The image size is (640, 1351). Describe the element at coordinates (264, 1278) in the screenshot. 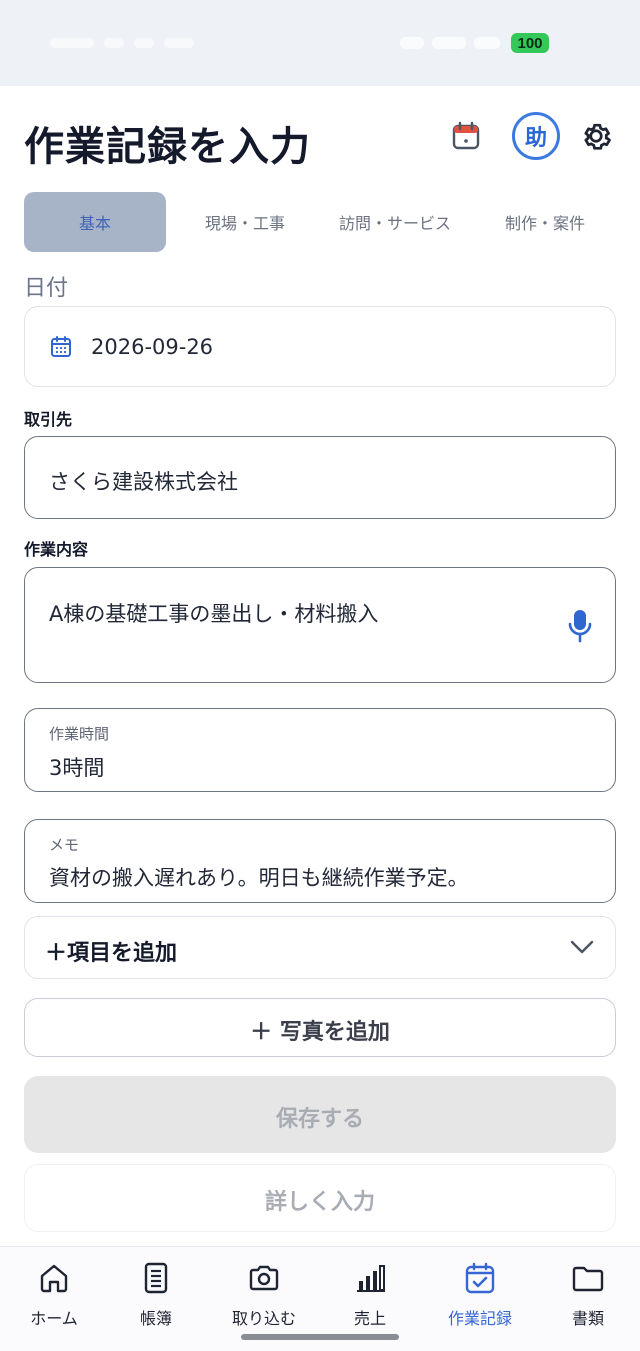

I see `camera-icon` at that location.